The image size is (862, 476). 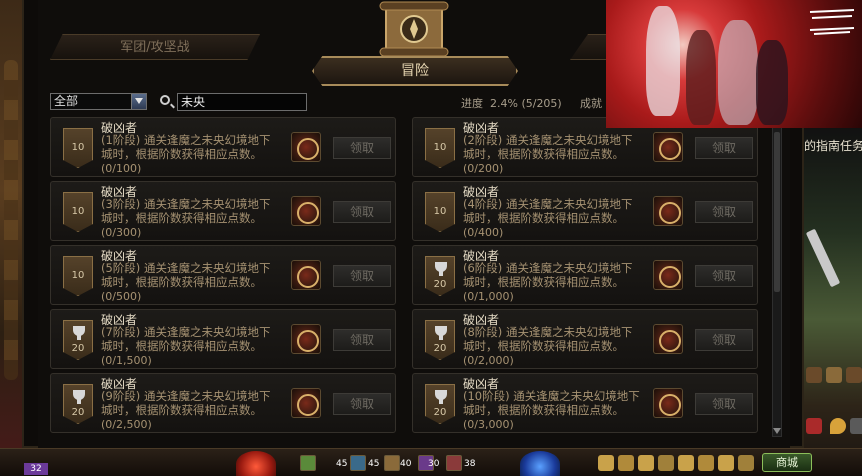 I want to click on achievement-progress: (0/2,500), so click(x=126, y=424).